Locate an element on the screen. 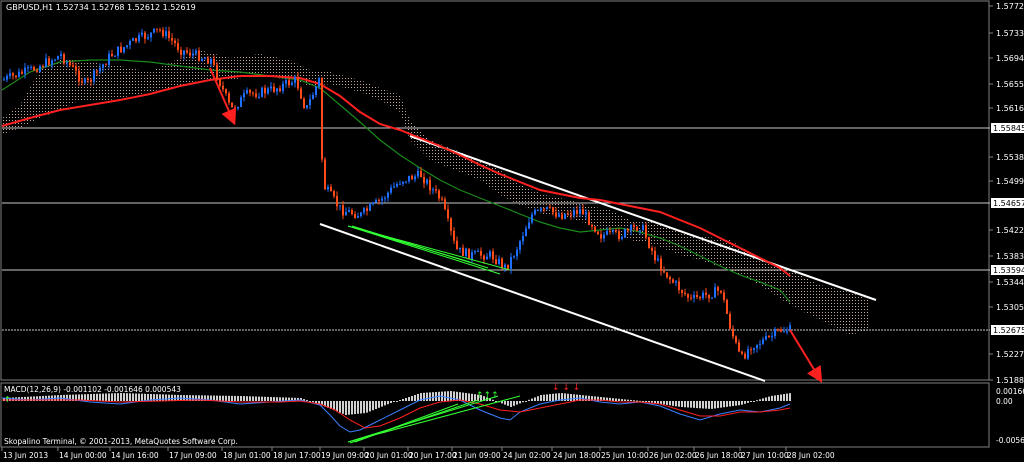 The width and height of the screenshot is (1024, 462). divergence-lines-price is located at coordinates (429, 250).